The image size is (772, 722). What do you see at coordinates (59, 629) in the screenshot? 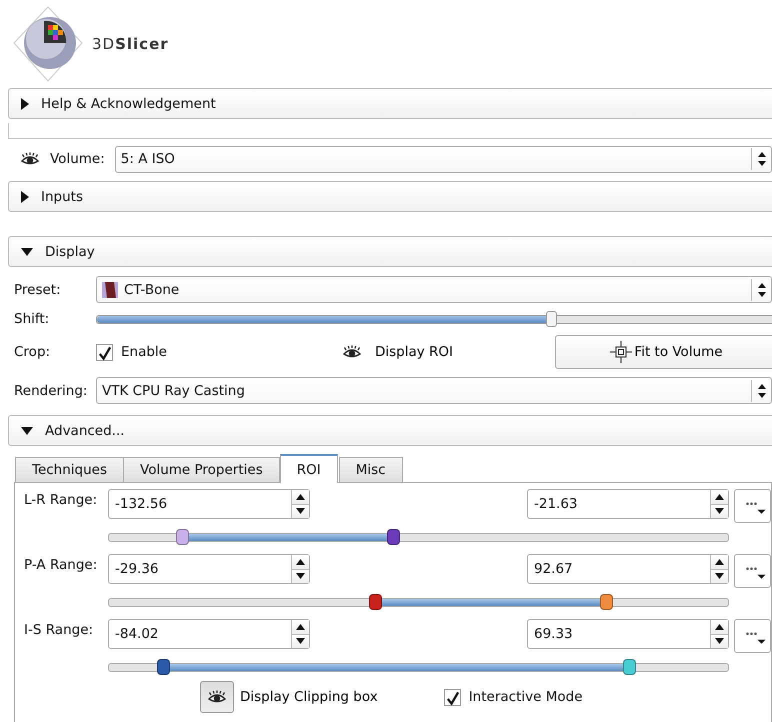
I see `range-label: I-S Range:` at bounding box center [59, 629].